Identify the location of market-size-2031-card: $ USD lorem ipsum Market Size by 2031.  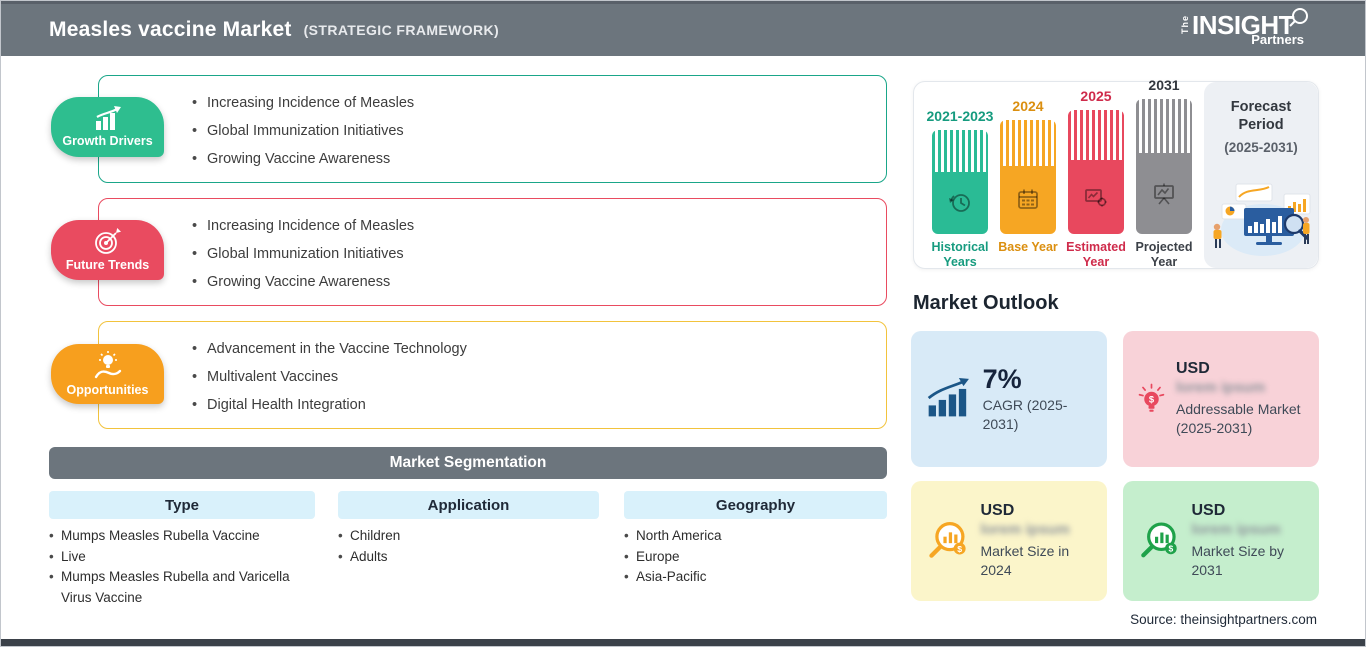
(1221, 541).